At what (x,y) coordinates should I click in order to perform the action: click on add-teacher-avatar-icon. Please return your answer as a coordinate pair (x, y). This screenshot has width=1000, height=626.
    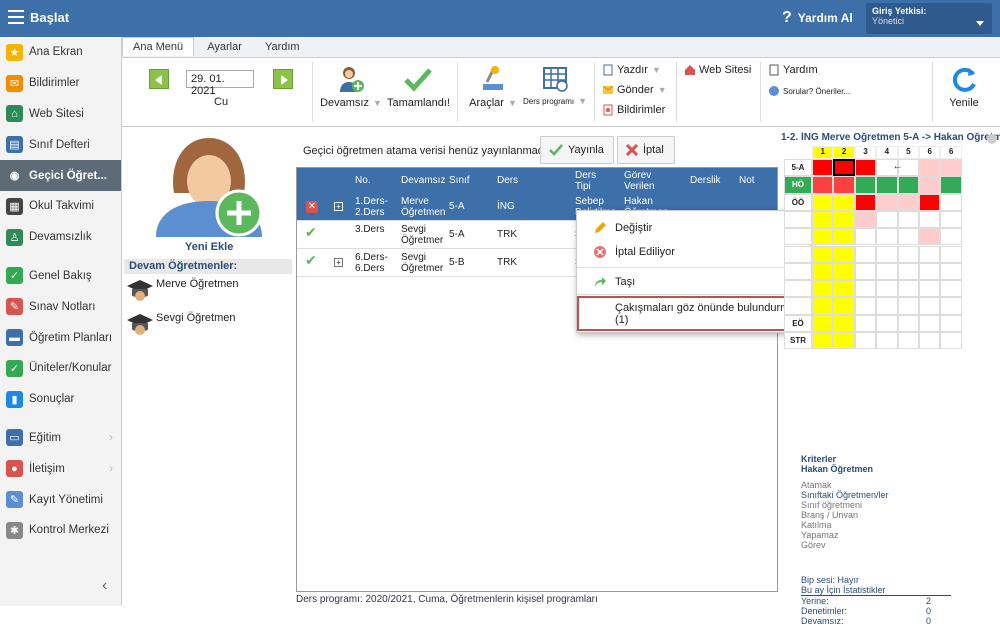
    Looking at the image, I should click on (209, 185).